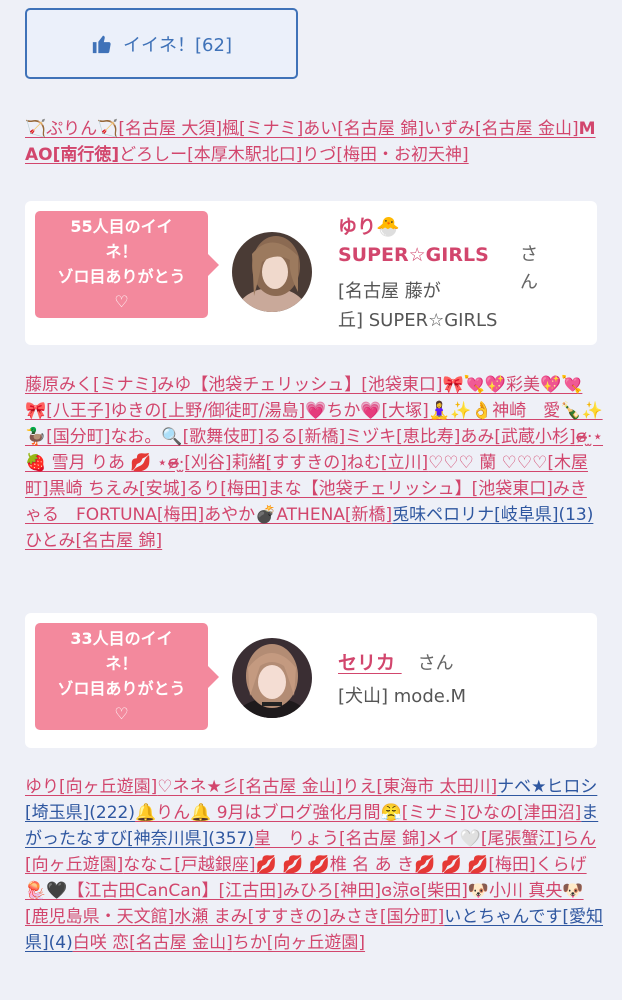 Image resolution: width=622 pixels, height=1000 pixels. I want to click on list-item: 兎味ペロリナ[岐阜県](13), so click(492, 515).